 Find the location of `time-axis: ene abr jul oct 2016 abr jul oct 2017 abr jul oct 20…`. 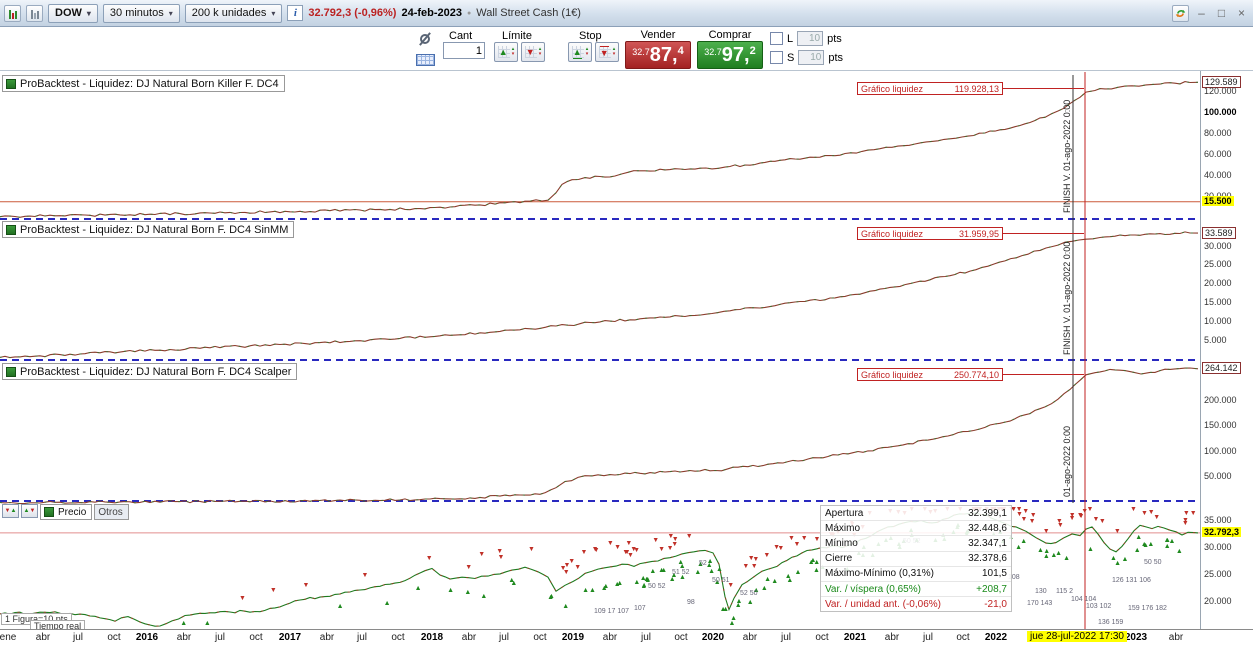

time-axis: ene abr jul oct 2016 abr jul oct 2017 abr jul oct 20… is located at coordinates (626, 637).